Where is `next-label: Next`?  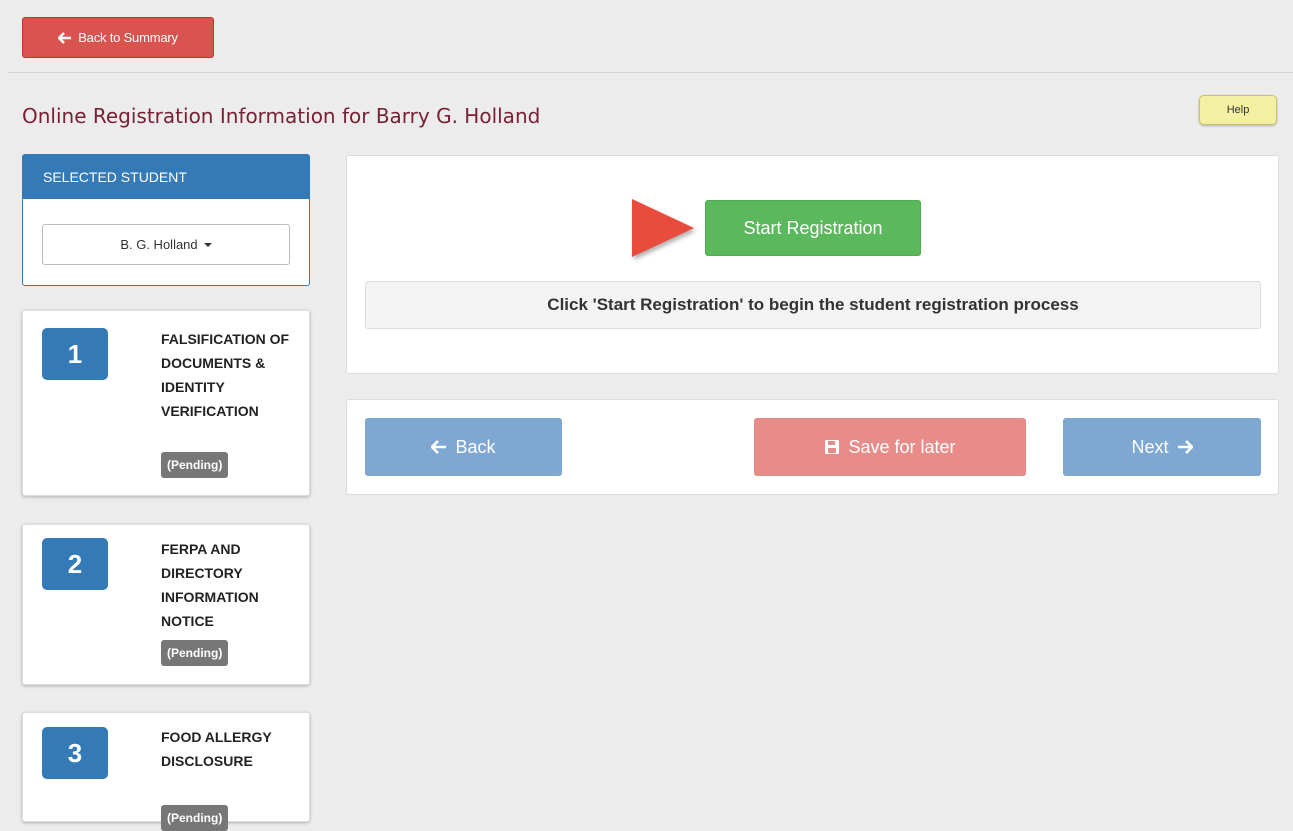 next-label: Next is located at coordinates (1150, 446).